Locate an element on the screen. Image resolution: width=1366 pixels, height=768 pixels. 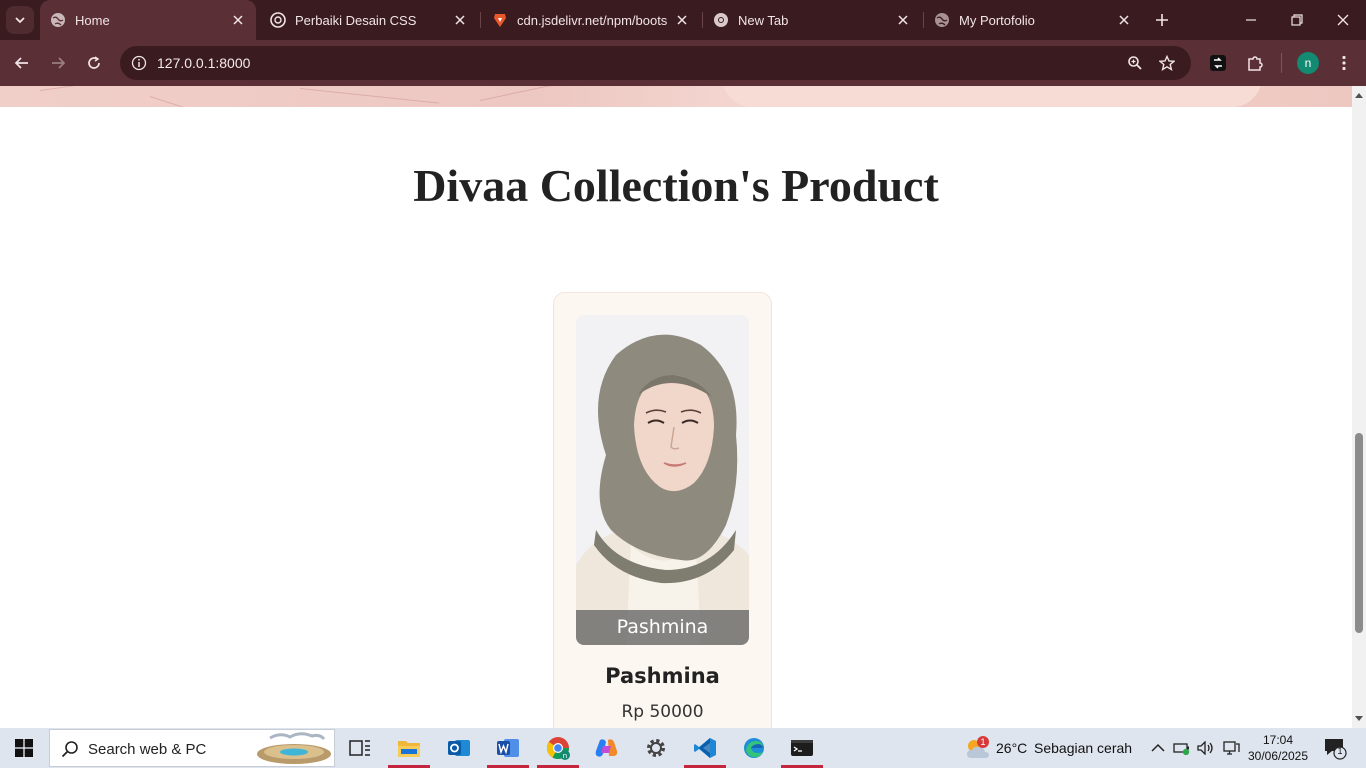
settings-button is located at coordinates (656, 748).